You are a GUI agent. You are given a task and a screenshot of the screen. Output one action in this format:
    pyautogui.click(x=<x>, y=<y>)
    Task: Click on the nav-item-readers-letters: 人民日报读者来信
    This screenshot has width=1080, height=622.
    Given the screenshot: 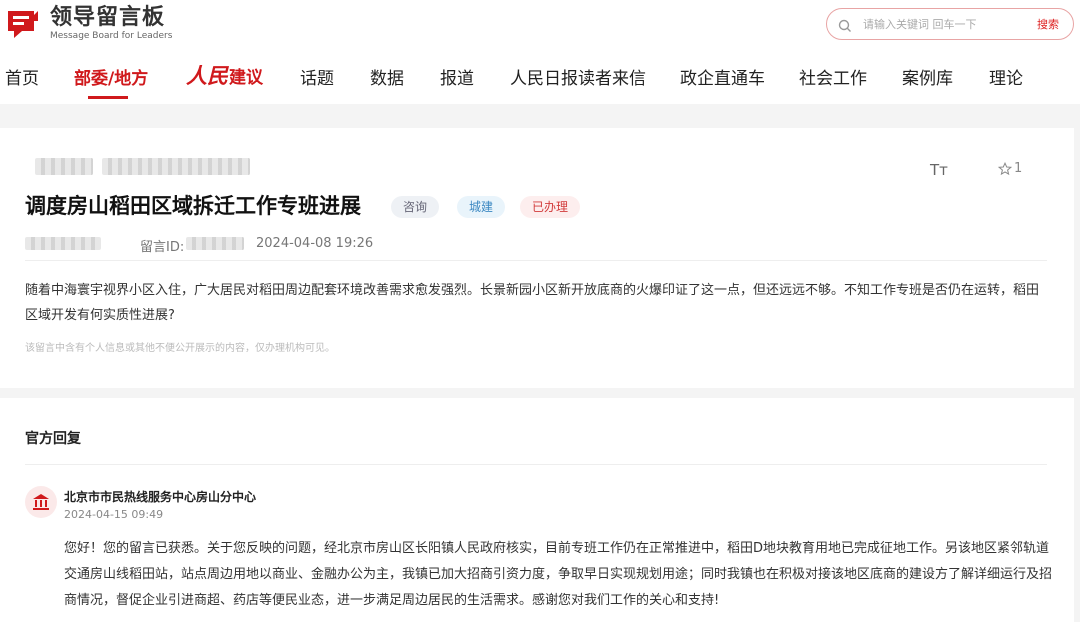 What is the action you would take?
    pyautogui.click(x=578, y=76)
    